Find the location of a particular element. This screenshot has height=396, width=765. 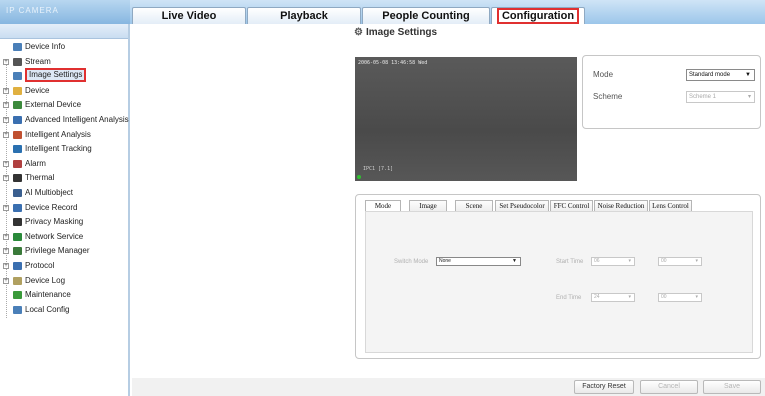

users-icon is located at coordinates (17, 251).